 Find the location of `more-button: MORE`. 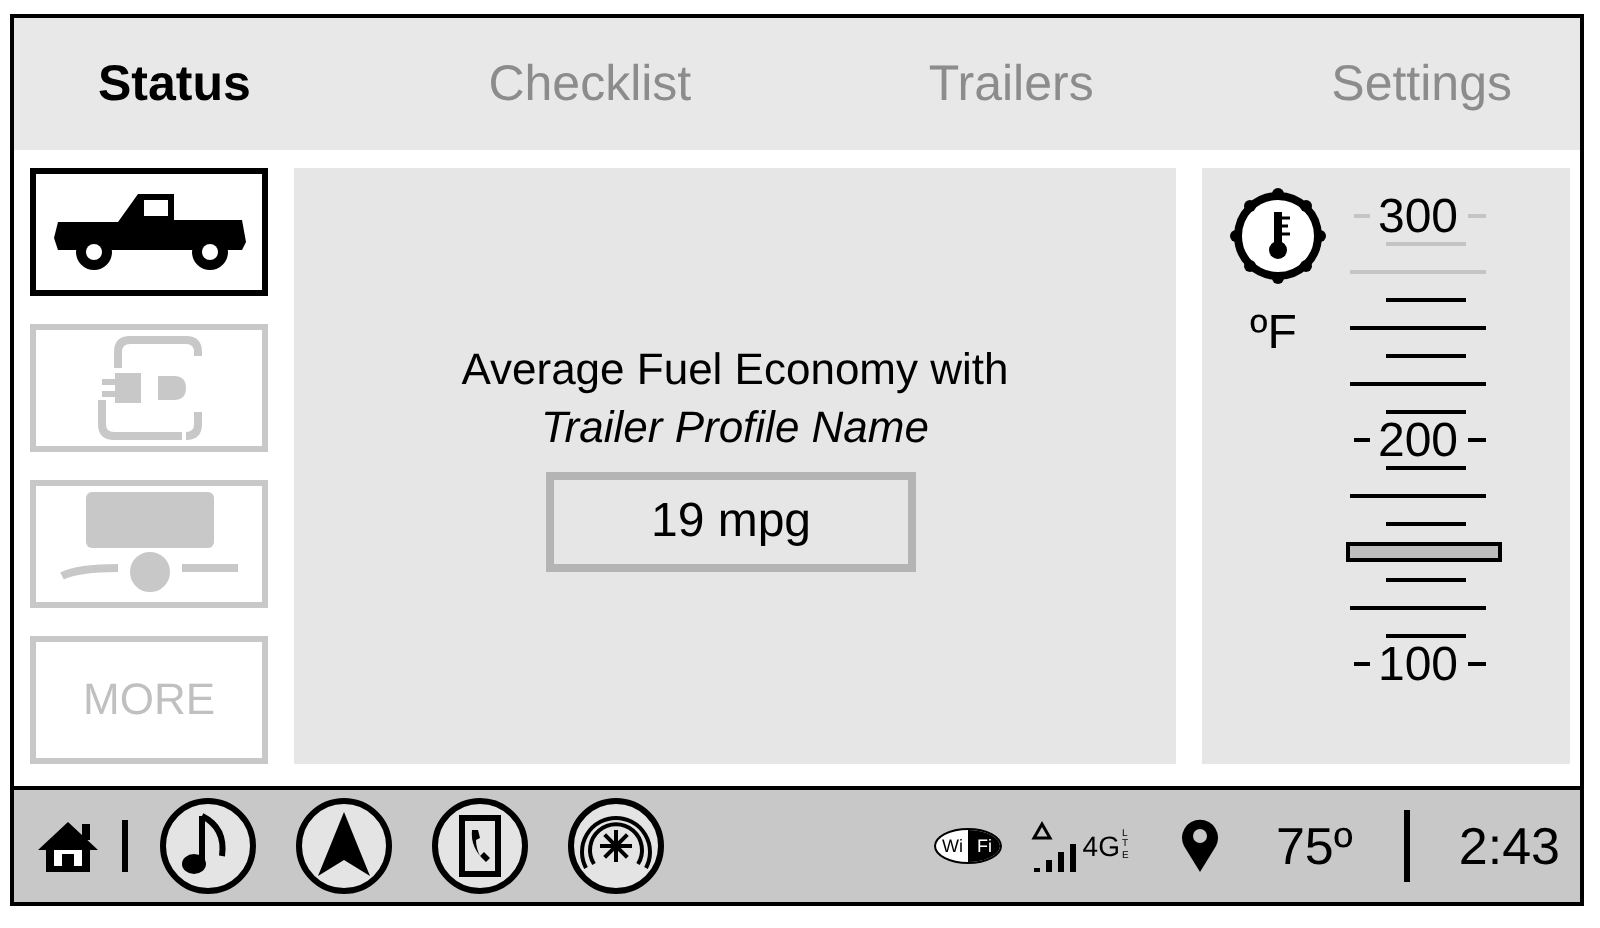

more-button: MORE is located at coordinates (149, 700).